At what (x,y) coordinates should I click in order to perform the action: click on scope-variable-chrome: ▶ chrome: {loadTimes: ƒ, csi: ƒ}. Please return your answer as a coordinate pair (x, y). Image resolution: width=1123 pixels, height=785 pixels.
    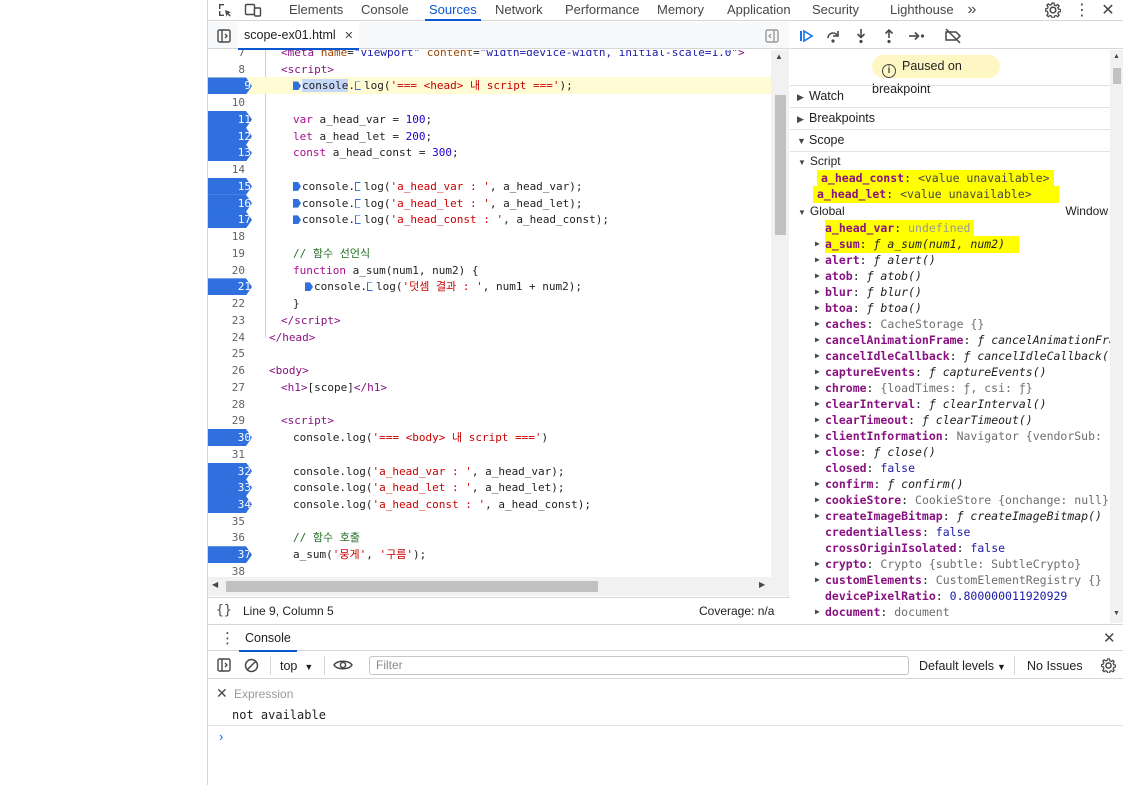
    Looking at the image, I should click on (924, 388).